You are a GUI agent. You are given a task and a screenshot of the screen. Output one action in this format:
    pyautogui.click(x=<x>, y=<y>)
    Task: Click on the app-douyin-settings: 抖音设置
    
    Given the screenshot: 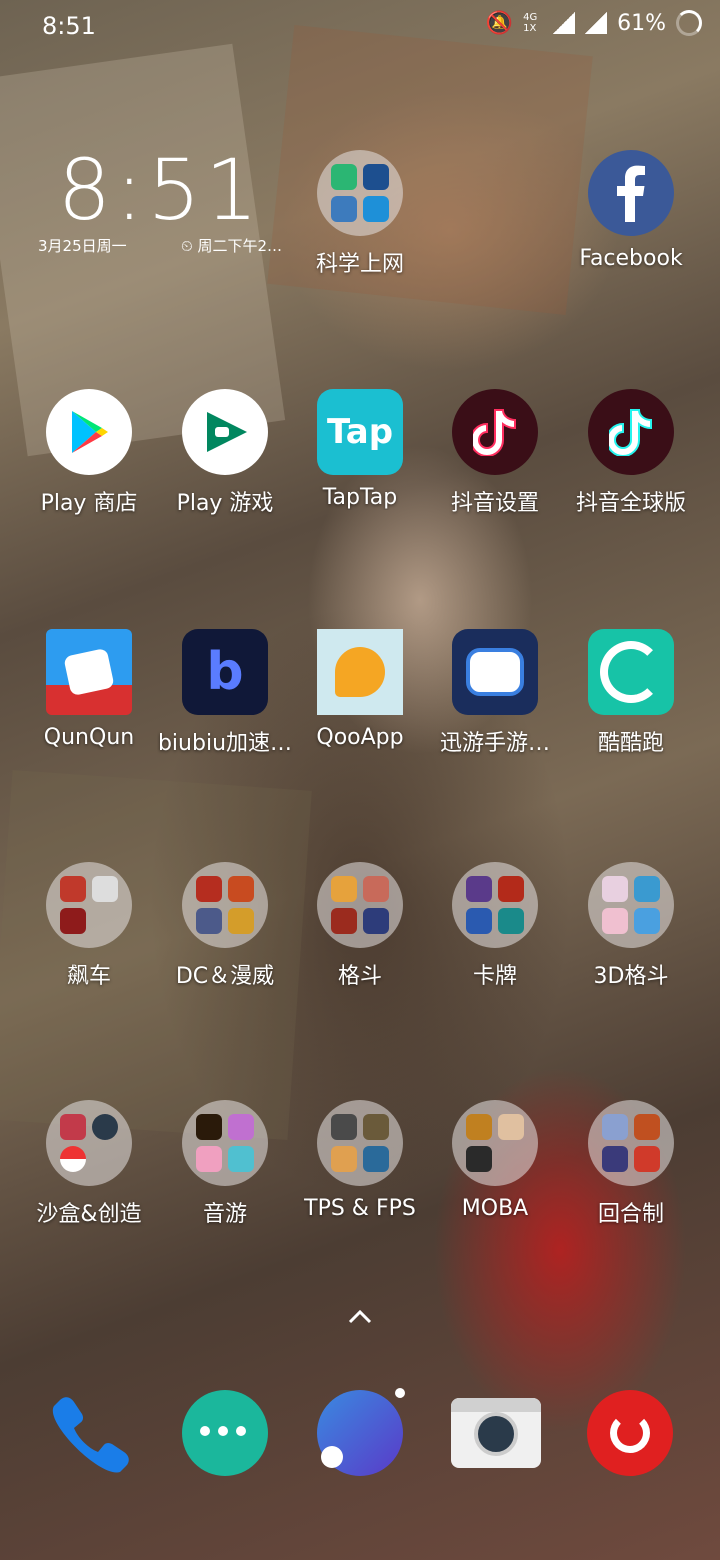 What is the action you would take?
    pyautogui.click(x=495, y=453)
    